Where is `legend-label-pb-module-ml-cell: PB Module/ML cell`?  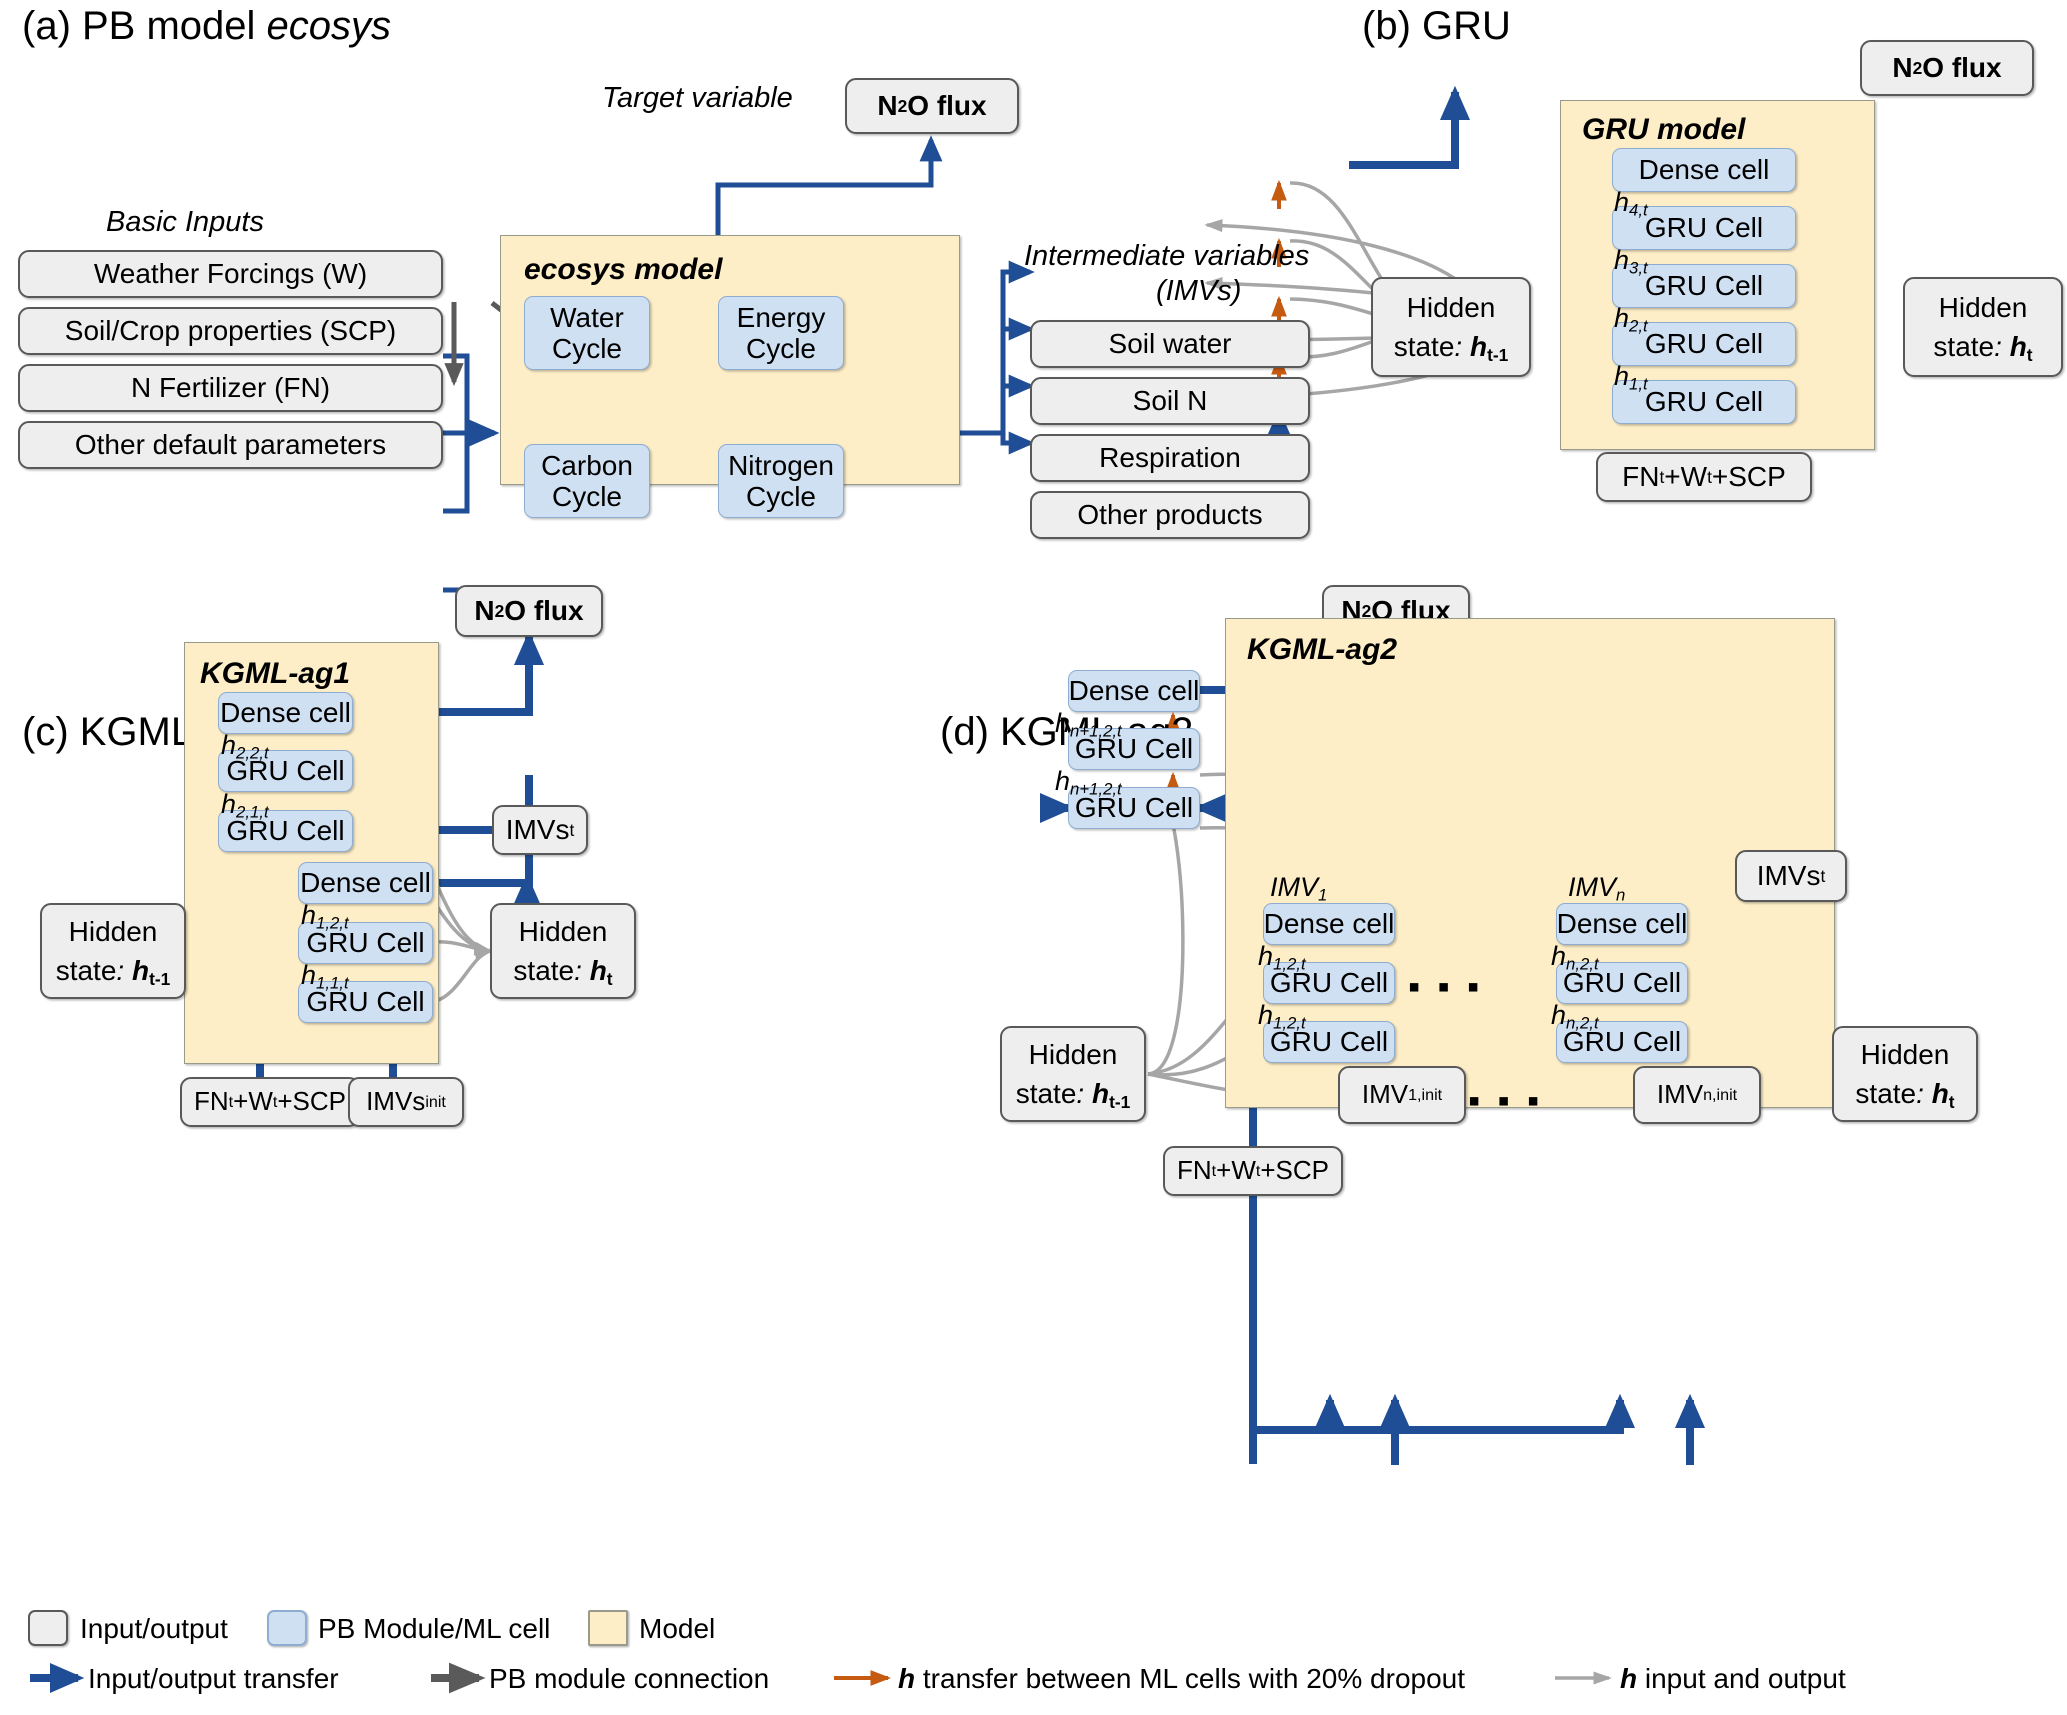
legend-label-pb-module-ml-cell: PB Module/ML cell is located at coordinates (434, 1628).